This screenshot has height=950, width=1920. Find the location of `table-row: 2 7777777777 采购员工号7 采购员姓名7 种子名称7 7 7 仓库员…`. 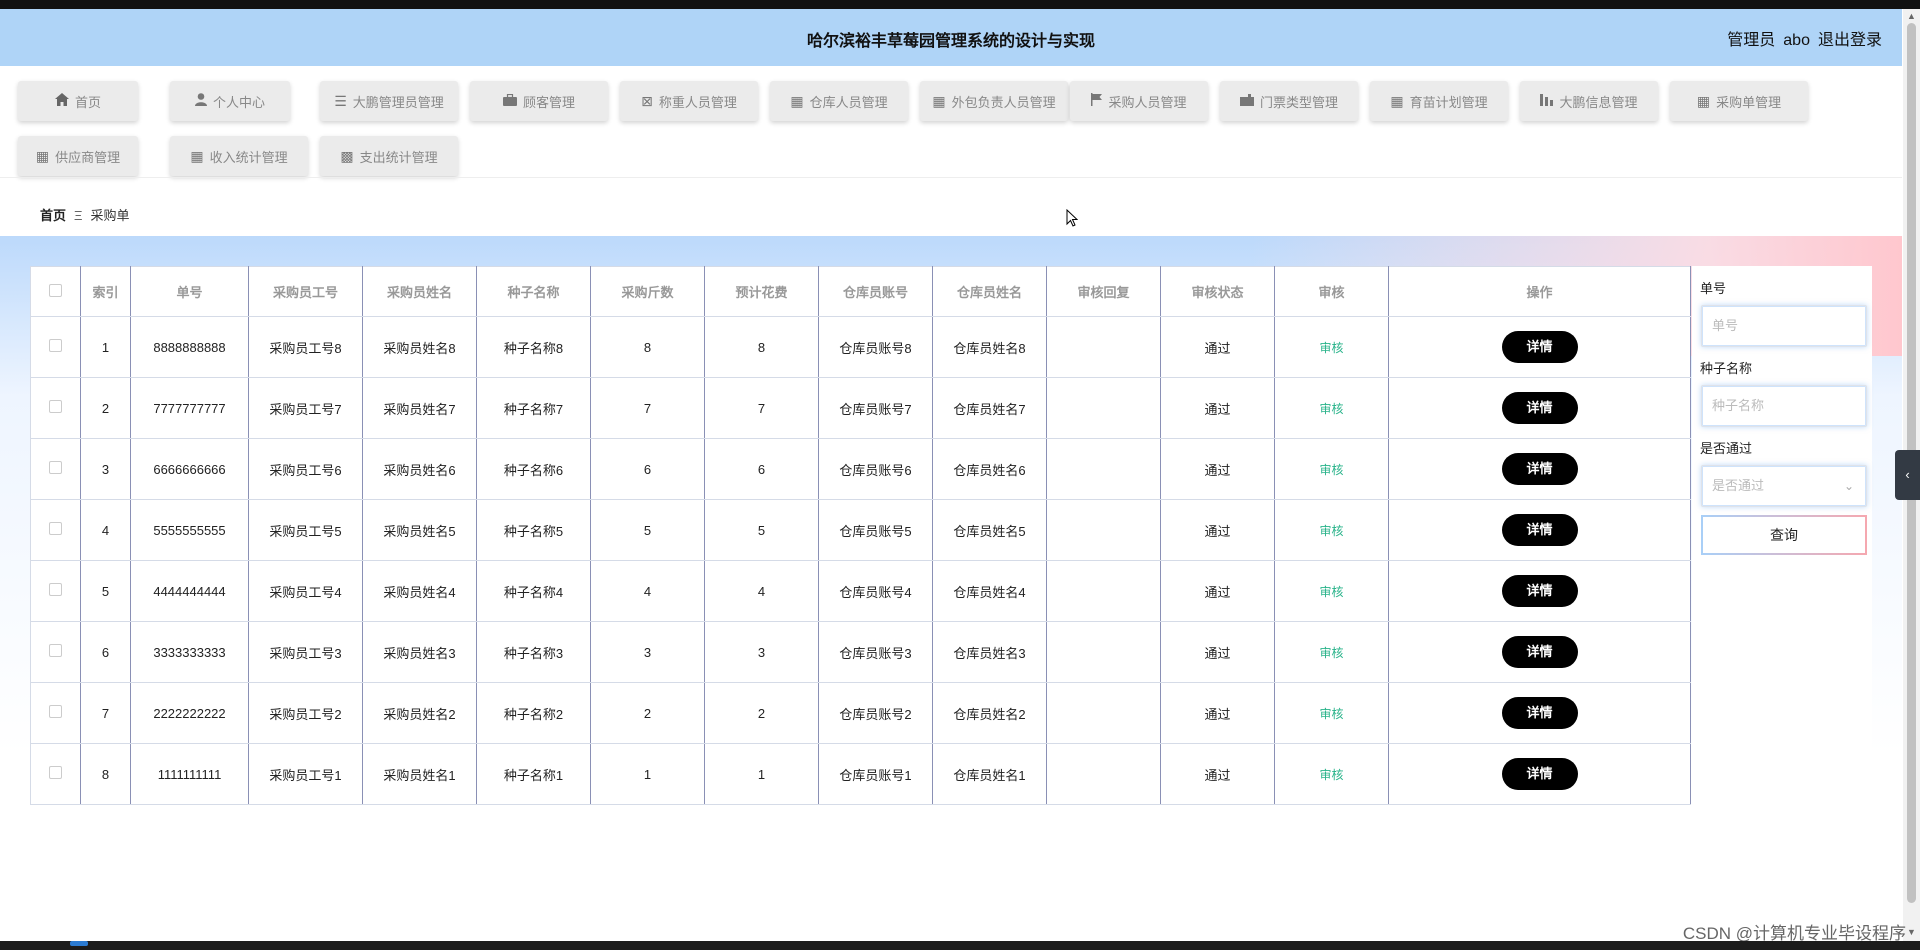

table-row: 2 7777777777 采购员工号7 采购员姓名7 种子名称7 7 7 仓库员… is located at coordinates (860, 408).